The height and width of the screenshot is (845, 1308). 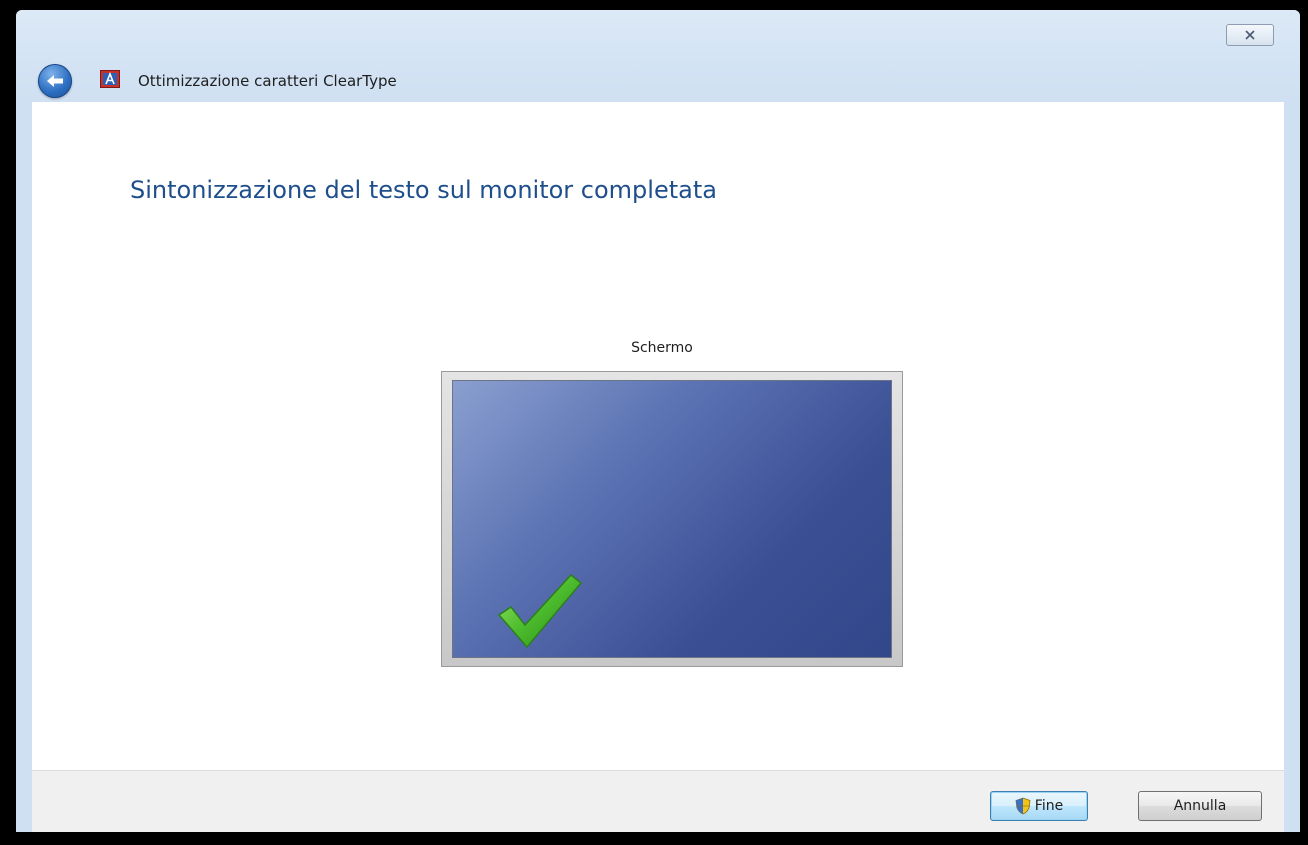 I want to click on monitor-screen, so click(x=672, y=519).